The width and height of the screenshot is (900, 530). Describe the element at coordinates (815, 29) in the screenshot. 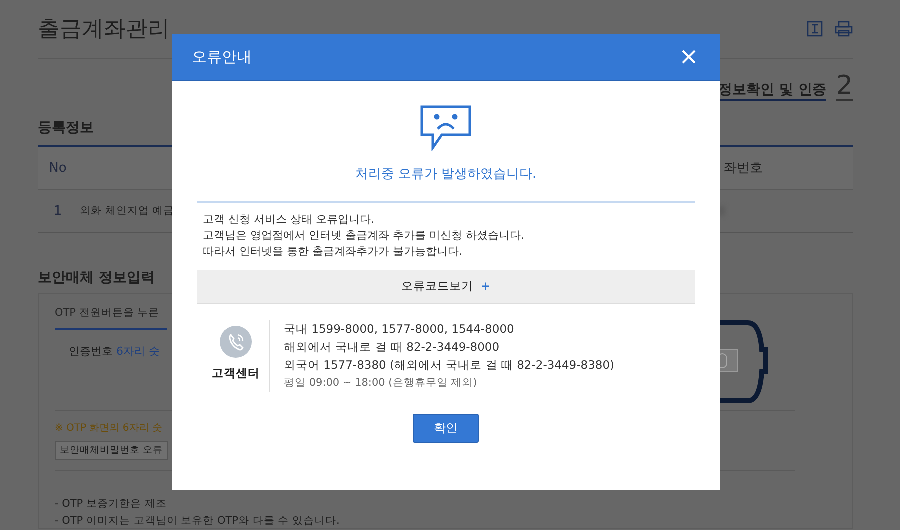

I see `text-size-icon` at that location.